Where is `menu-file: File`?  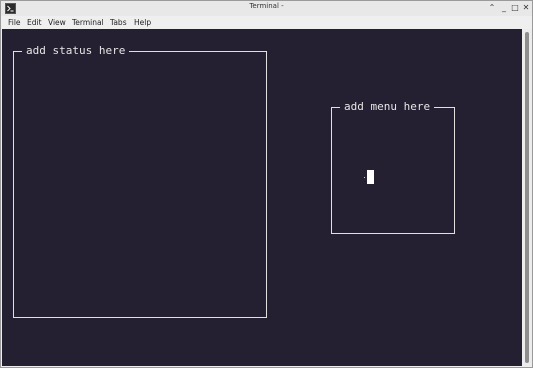 menu-file: File is located at coordinates (14, 22).